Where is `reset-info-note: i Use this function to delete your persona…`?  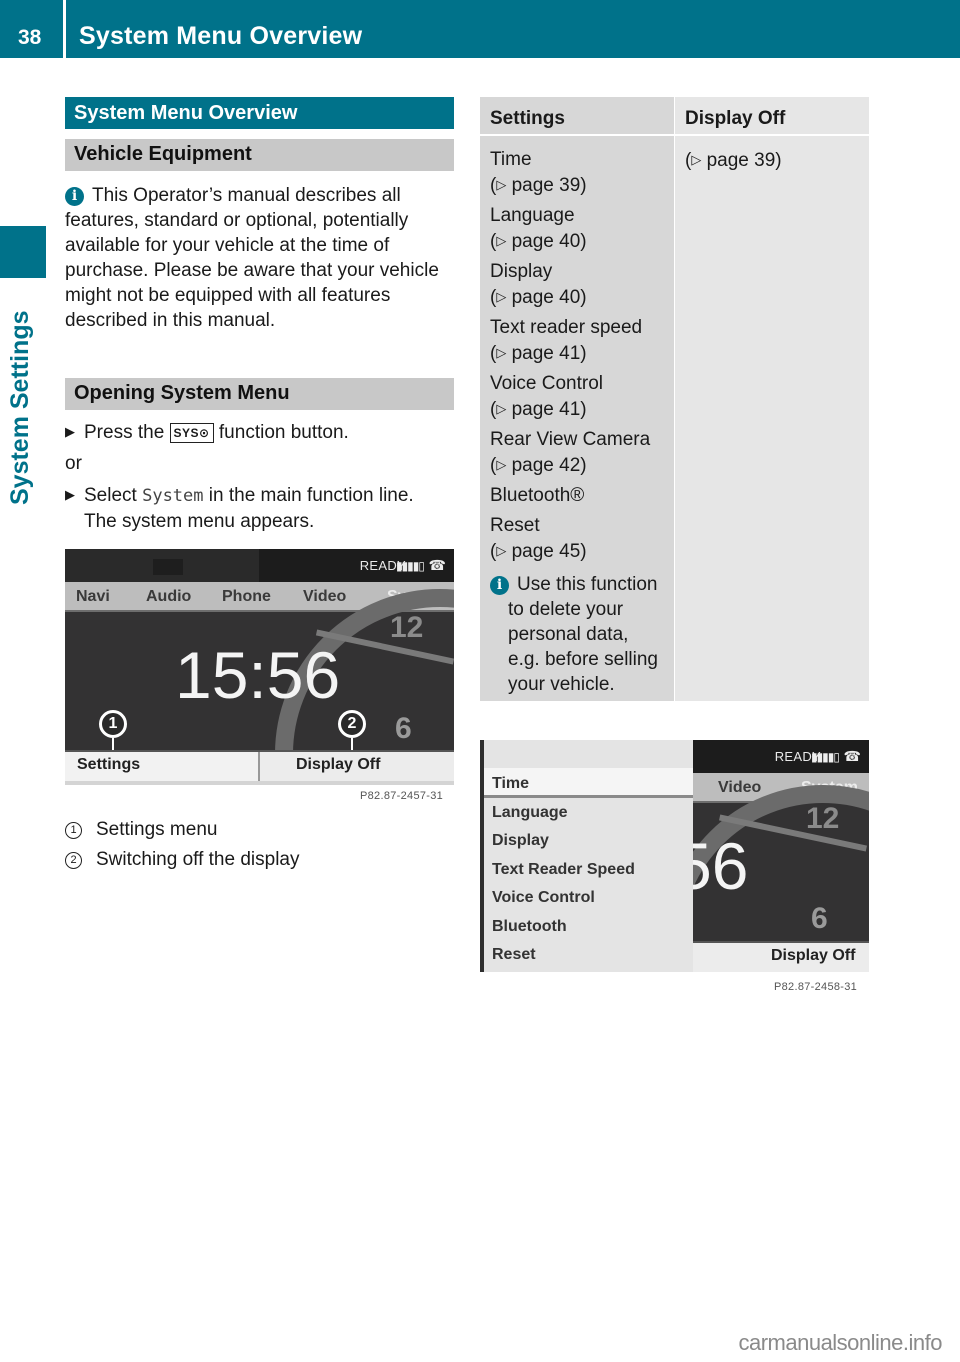
reset-info-note: i Use this function to delete your persona… is located at coordinates (577, 634).